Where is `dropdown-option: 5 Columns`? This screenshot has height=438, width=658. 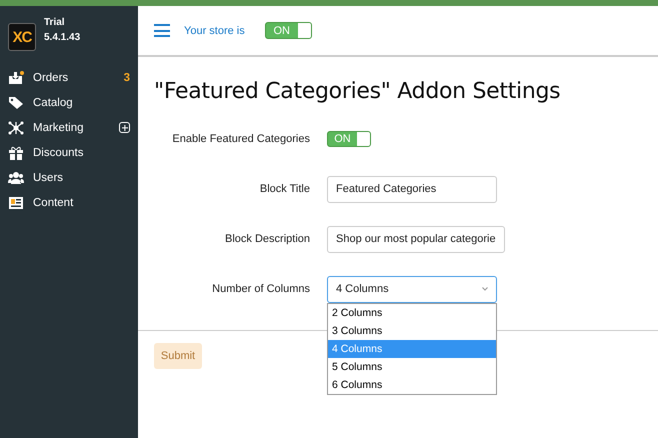
dropdown-option: 5 Columns is located at coordinates (412, 367).